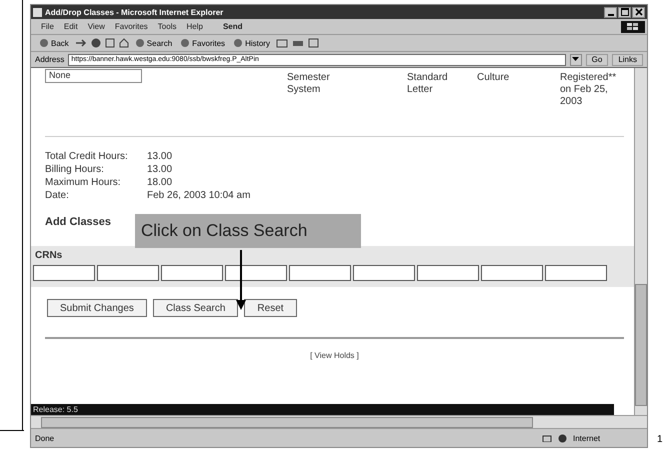 The image size is (666, 452). Describe the element at coordinates (134, 12) in the screenshot. I see `window-title: Add/Drop Classes - Microsoft Internet Explorer` at that location.